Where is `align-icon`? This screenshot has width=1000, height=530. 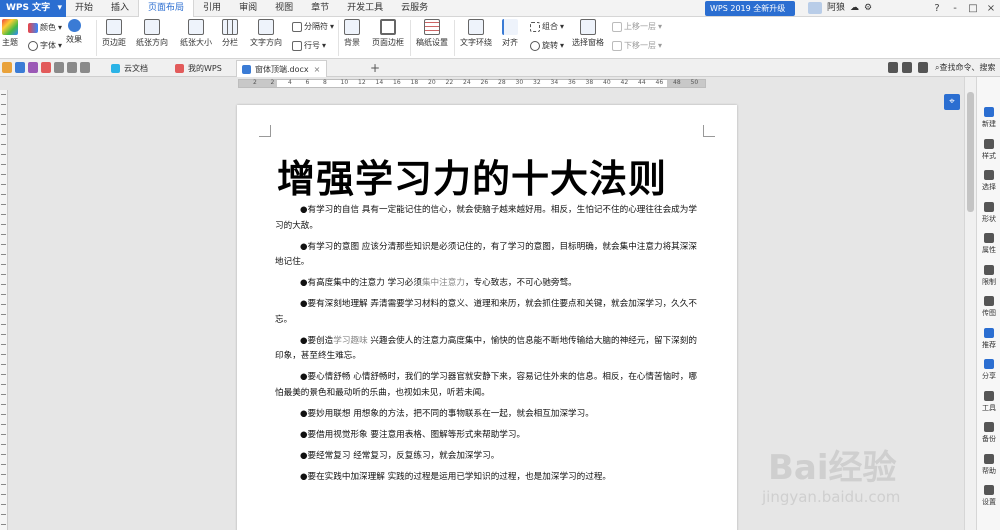
align-icon is located at coordinates (510, 27).